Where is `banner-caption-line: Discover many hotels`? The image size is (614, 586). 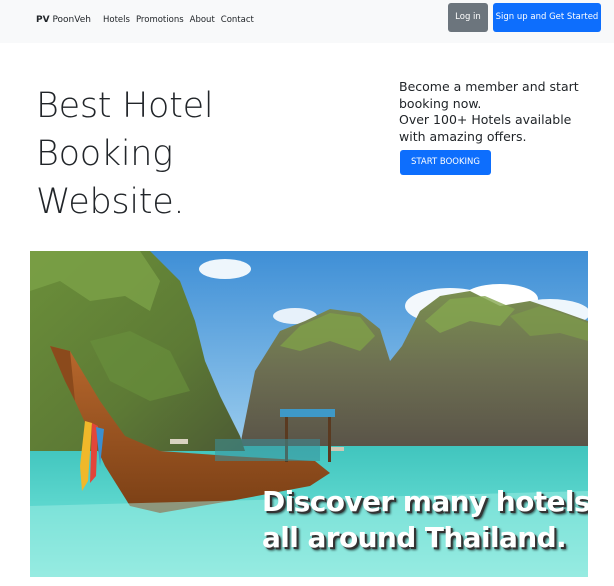 banner-caption-line: Discover many hotels is located at coordinates (425, 501).